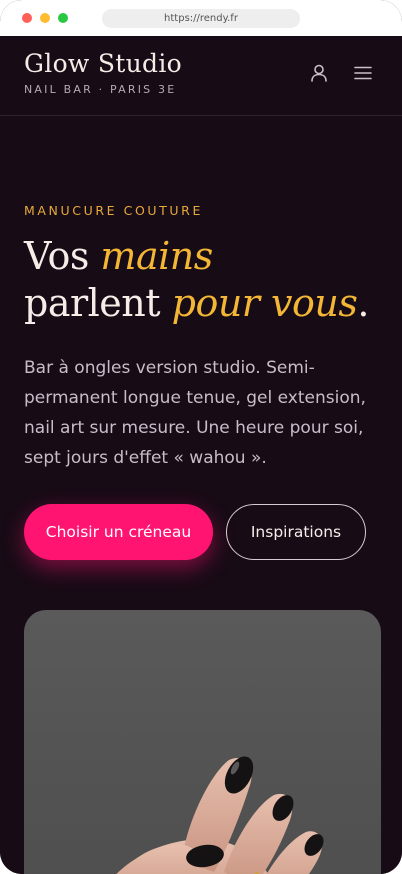 The height and width of the screenshot is (874, 402). I want to click on menu-button, so click(363, 73).